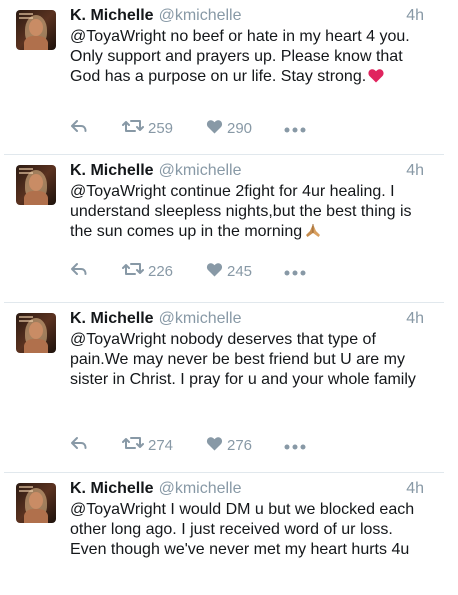 The image size is (458, 595). What do you see at coordinates (313, 233) in the screenshot?
I see `praying-hands-emoji-icon` at bounding box center [313, 233].